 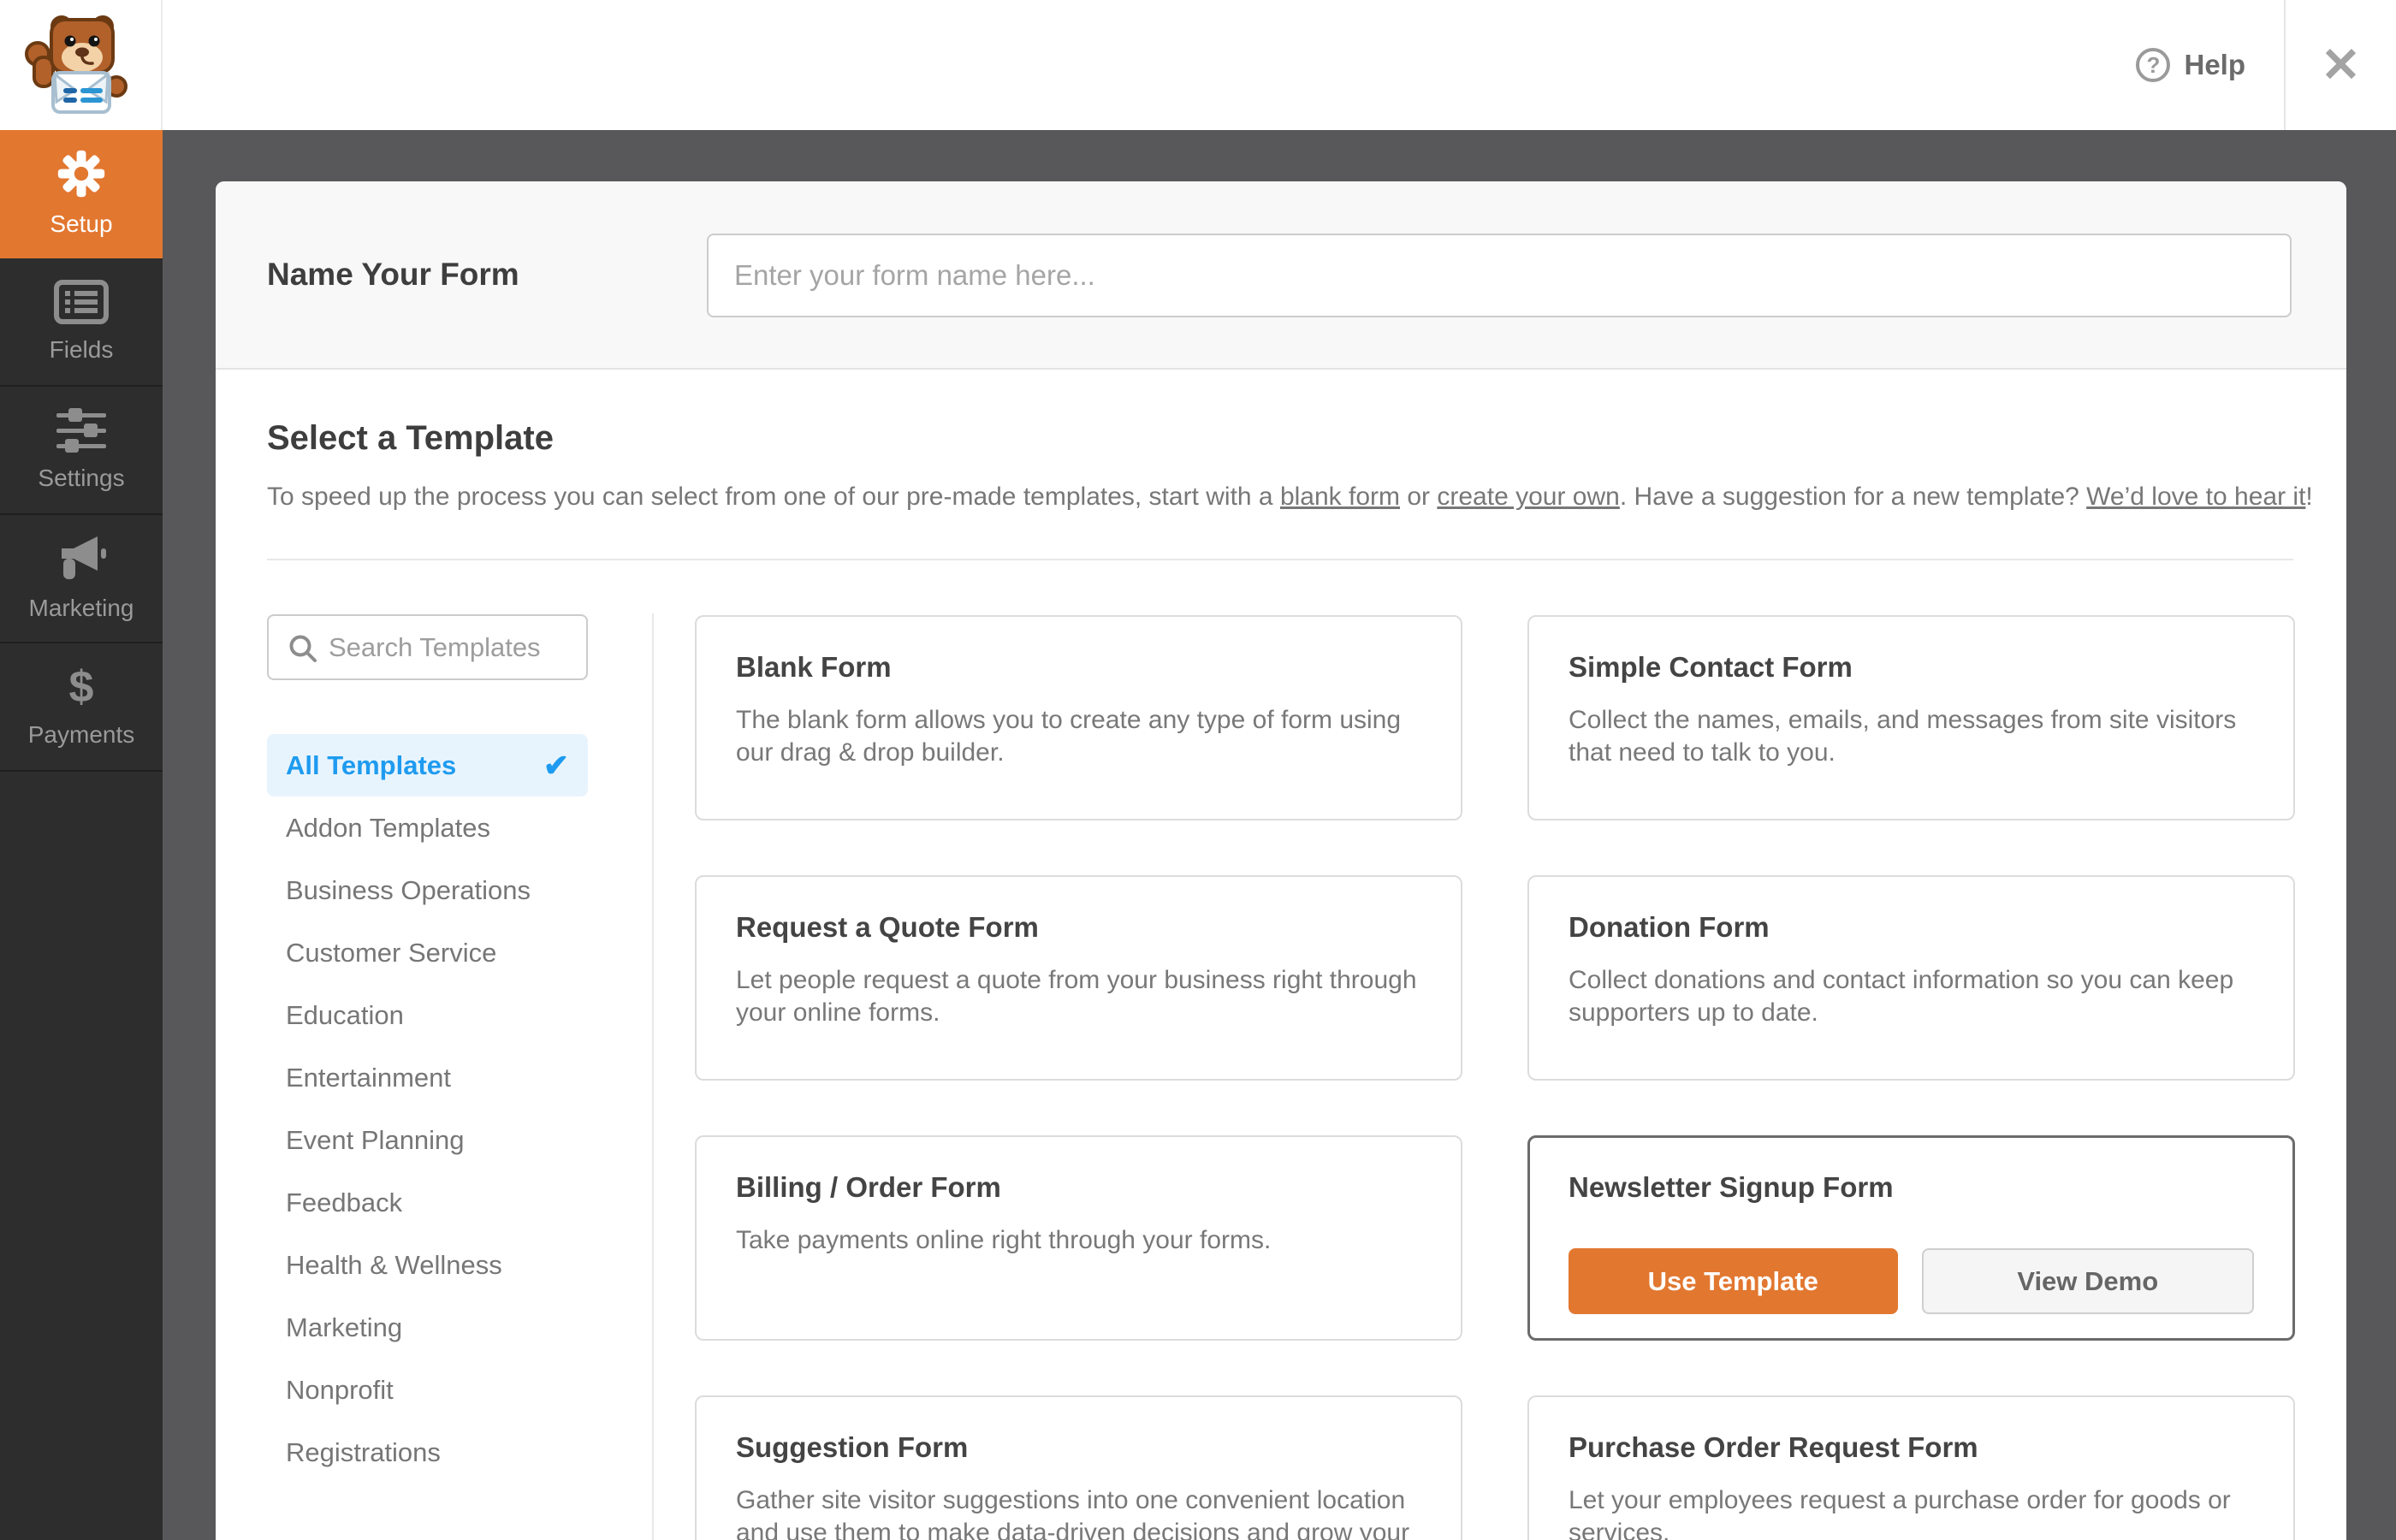 What do you see at coordinates (81, 608) in the screenshot?
I see `sidebar-item-label: Marketing` at bounding box center [81, 608].